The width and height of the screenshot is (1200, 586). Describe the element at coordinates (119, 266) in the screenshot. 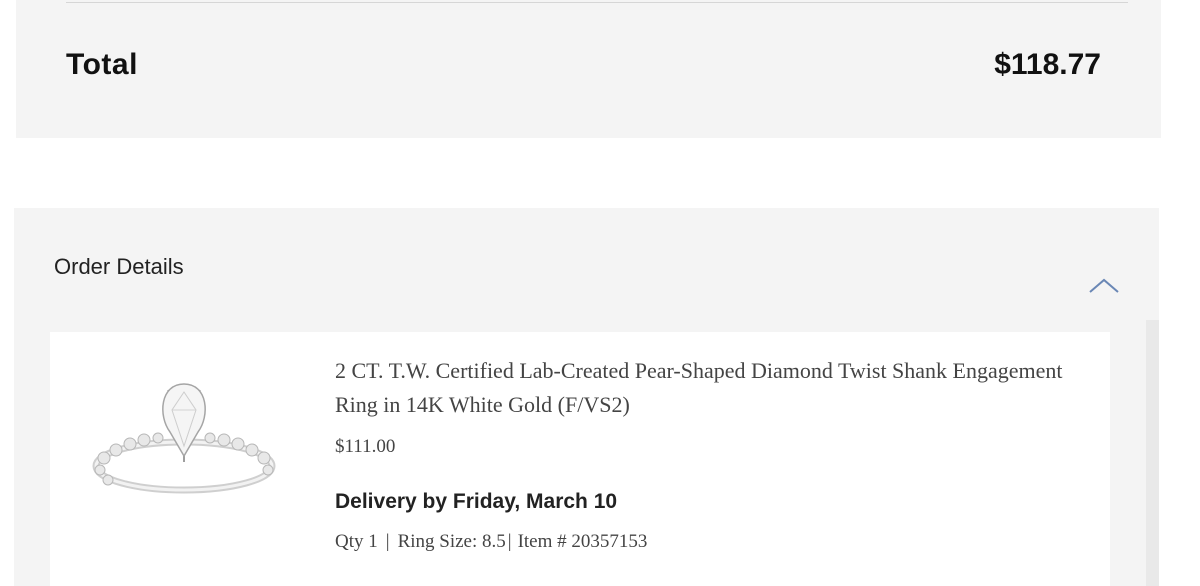

I see `order-details-title: Order Details` at that location.